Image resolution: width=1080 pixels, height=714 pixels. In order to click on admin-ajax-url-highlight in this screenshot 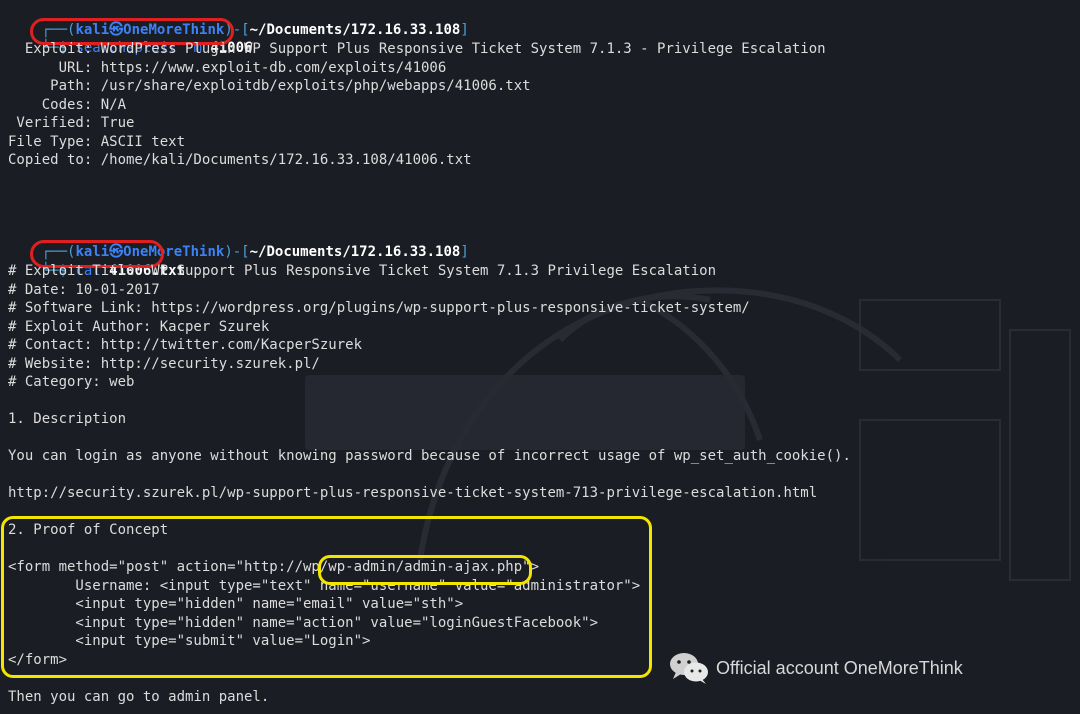, I will do `click(425, 570)`.